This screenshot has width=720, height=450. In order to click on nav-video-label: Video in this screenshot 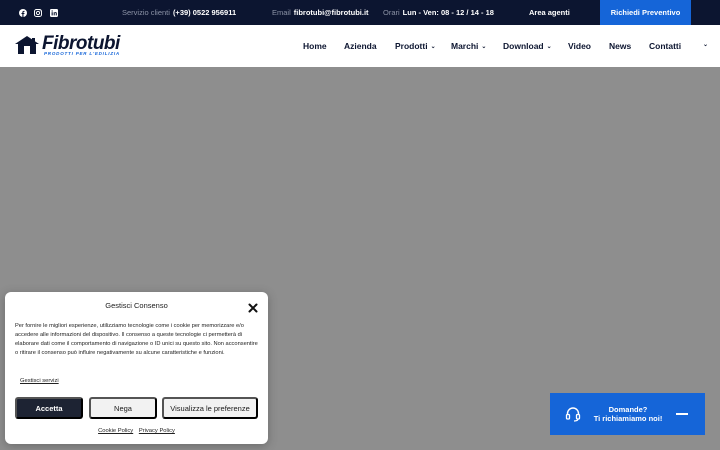, I will do `click(579, 46)`.